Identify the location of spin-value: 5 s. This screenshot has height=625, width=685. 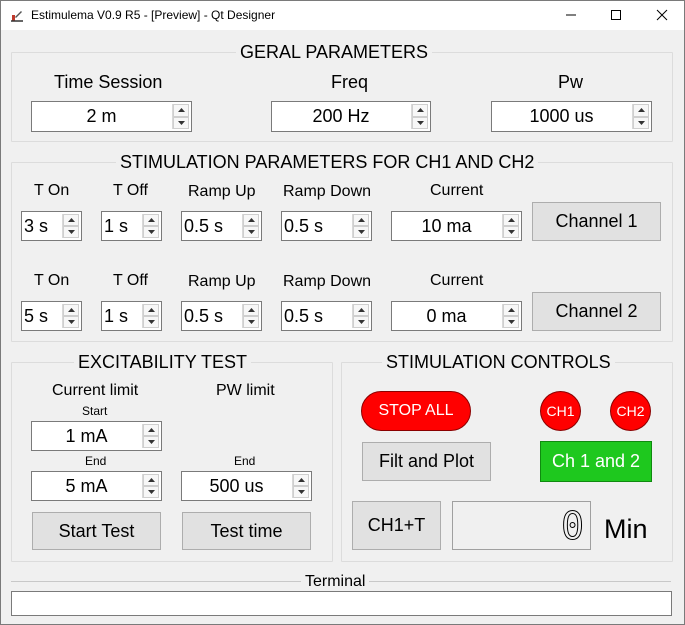
(36, 315).